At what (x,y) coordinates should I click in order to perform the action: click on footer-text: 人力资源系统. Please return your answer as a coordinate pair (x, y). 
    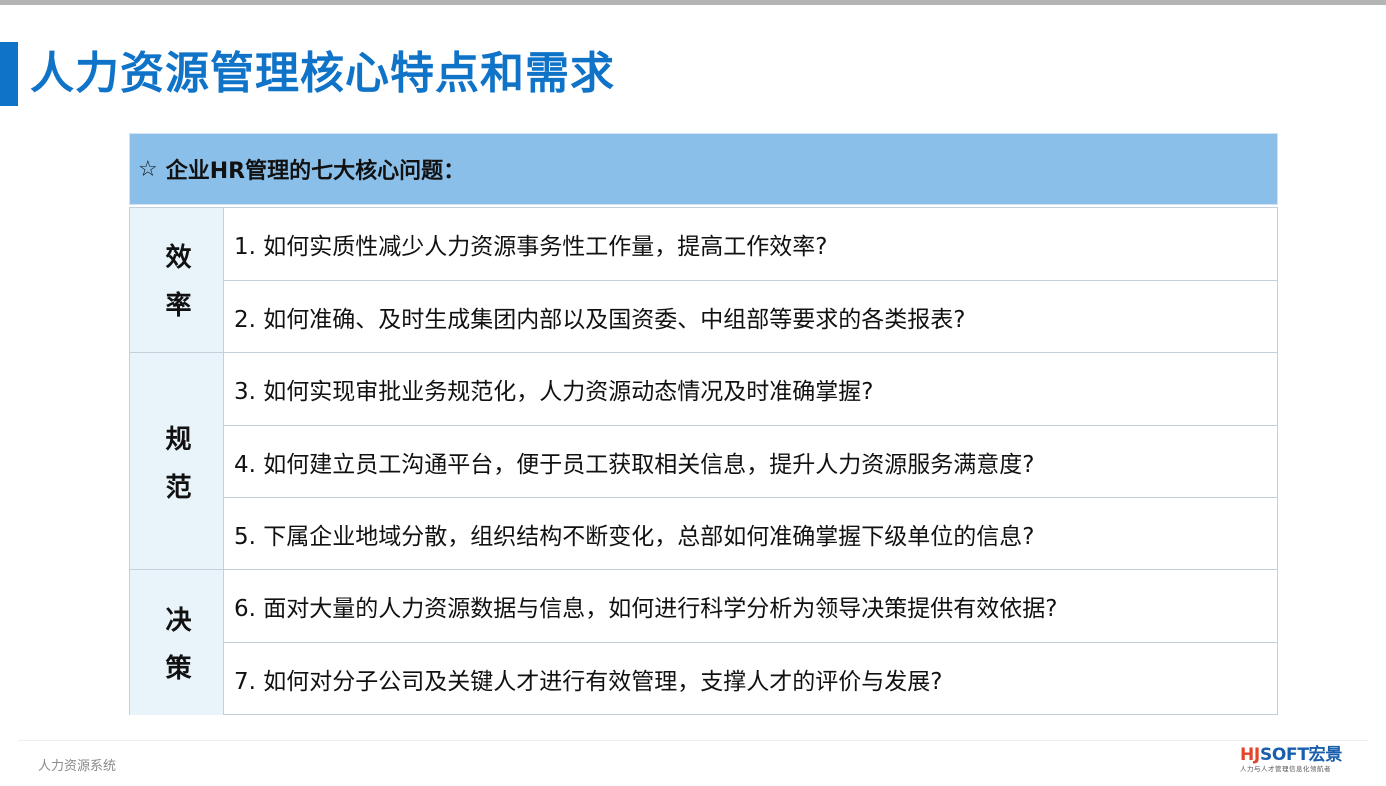
    Looking at the image, I should click on (77, 766).